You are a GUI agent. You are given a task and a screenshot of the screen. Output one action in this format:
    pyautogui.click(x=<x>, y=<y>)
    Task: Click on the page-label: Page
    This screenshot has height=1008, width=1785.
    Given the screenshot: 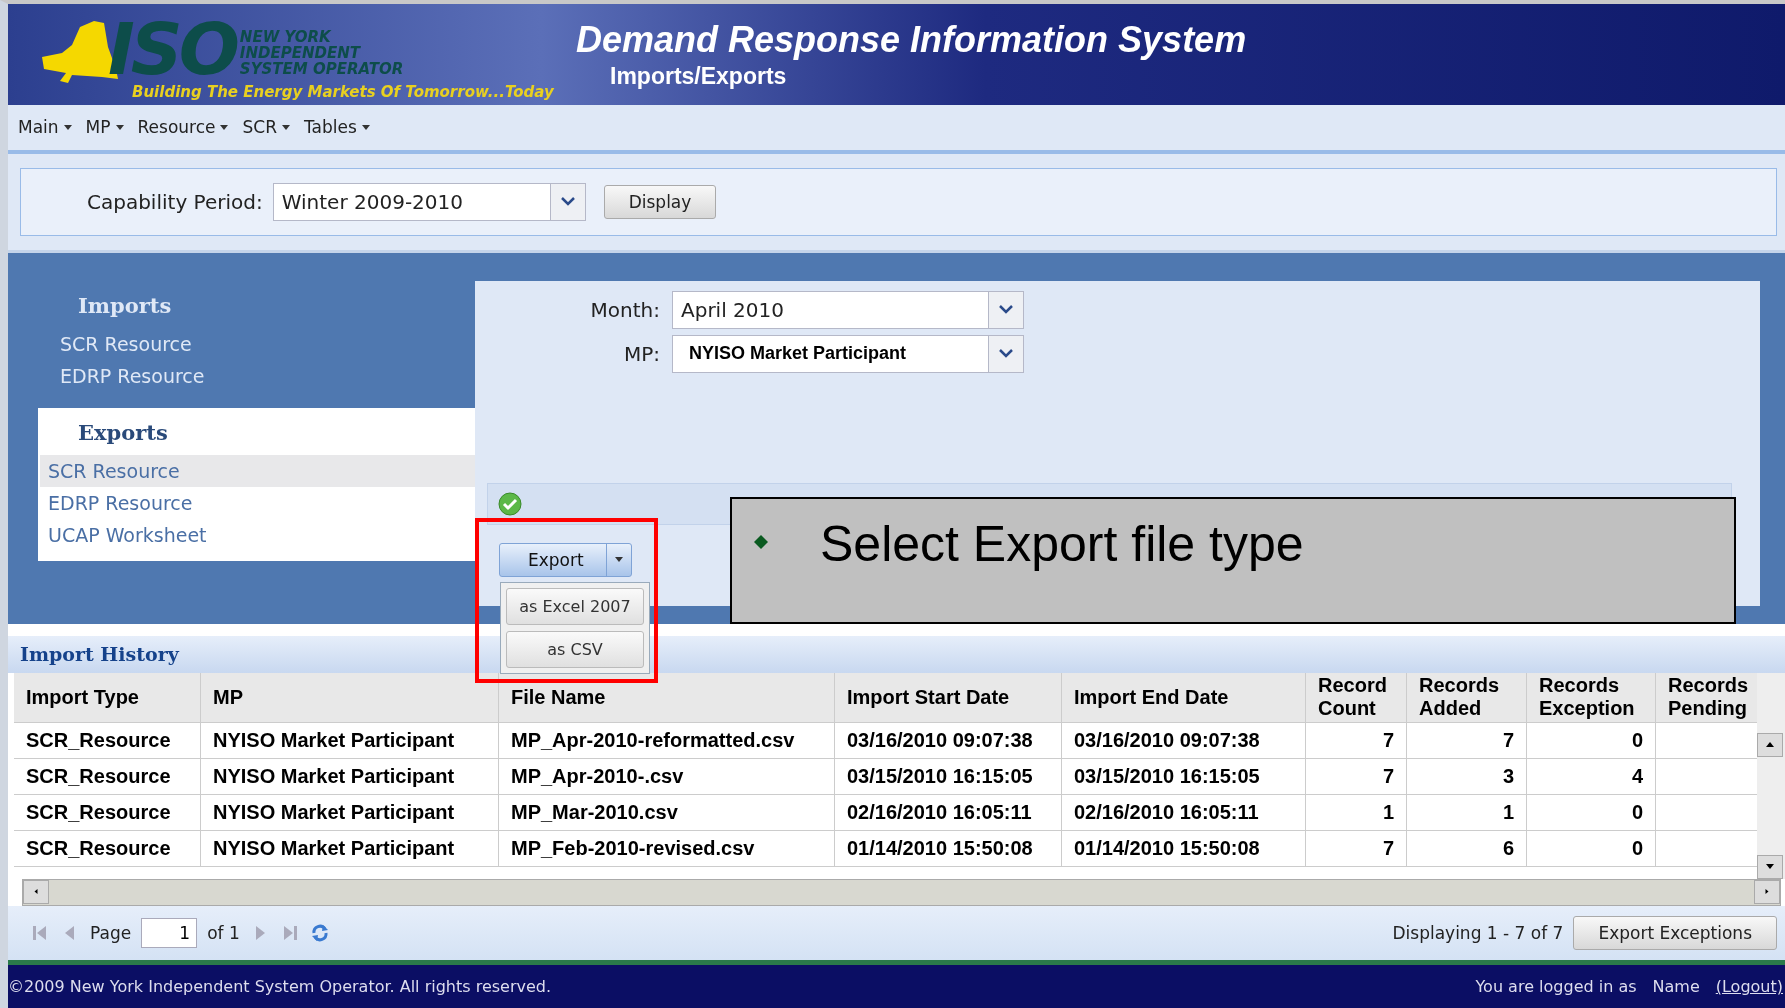 What is the action you would take?
    pyautogui.click(x=111, y=933)
    